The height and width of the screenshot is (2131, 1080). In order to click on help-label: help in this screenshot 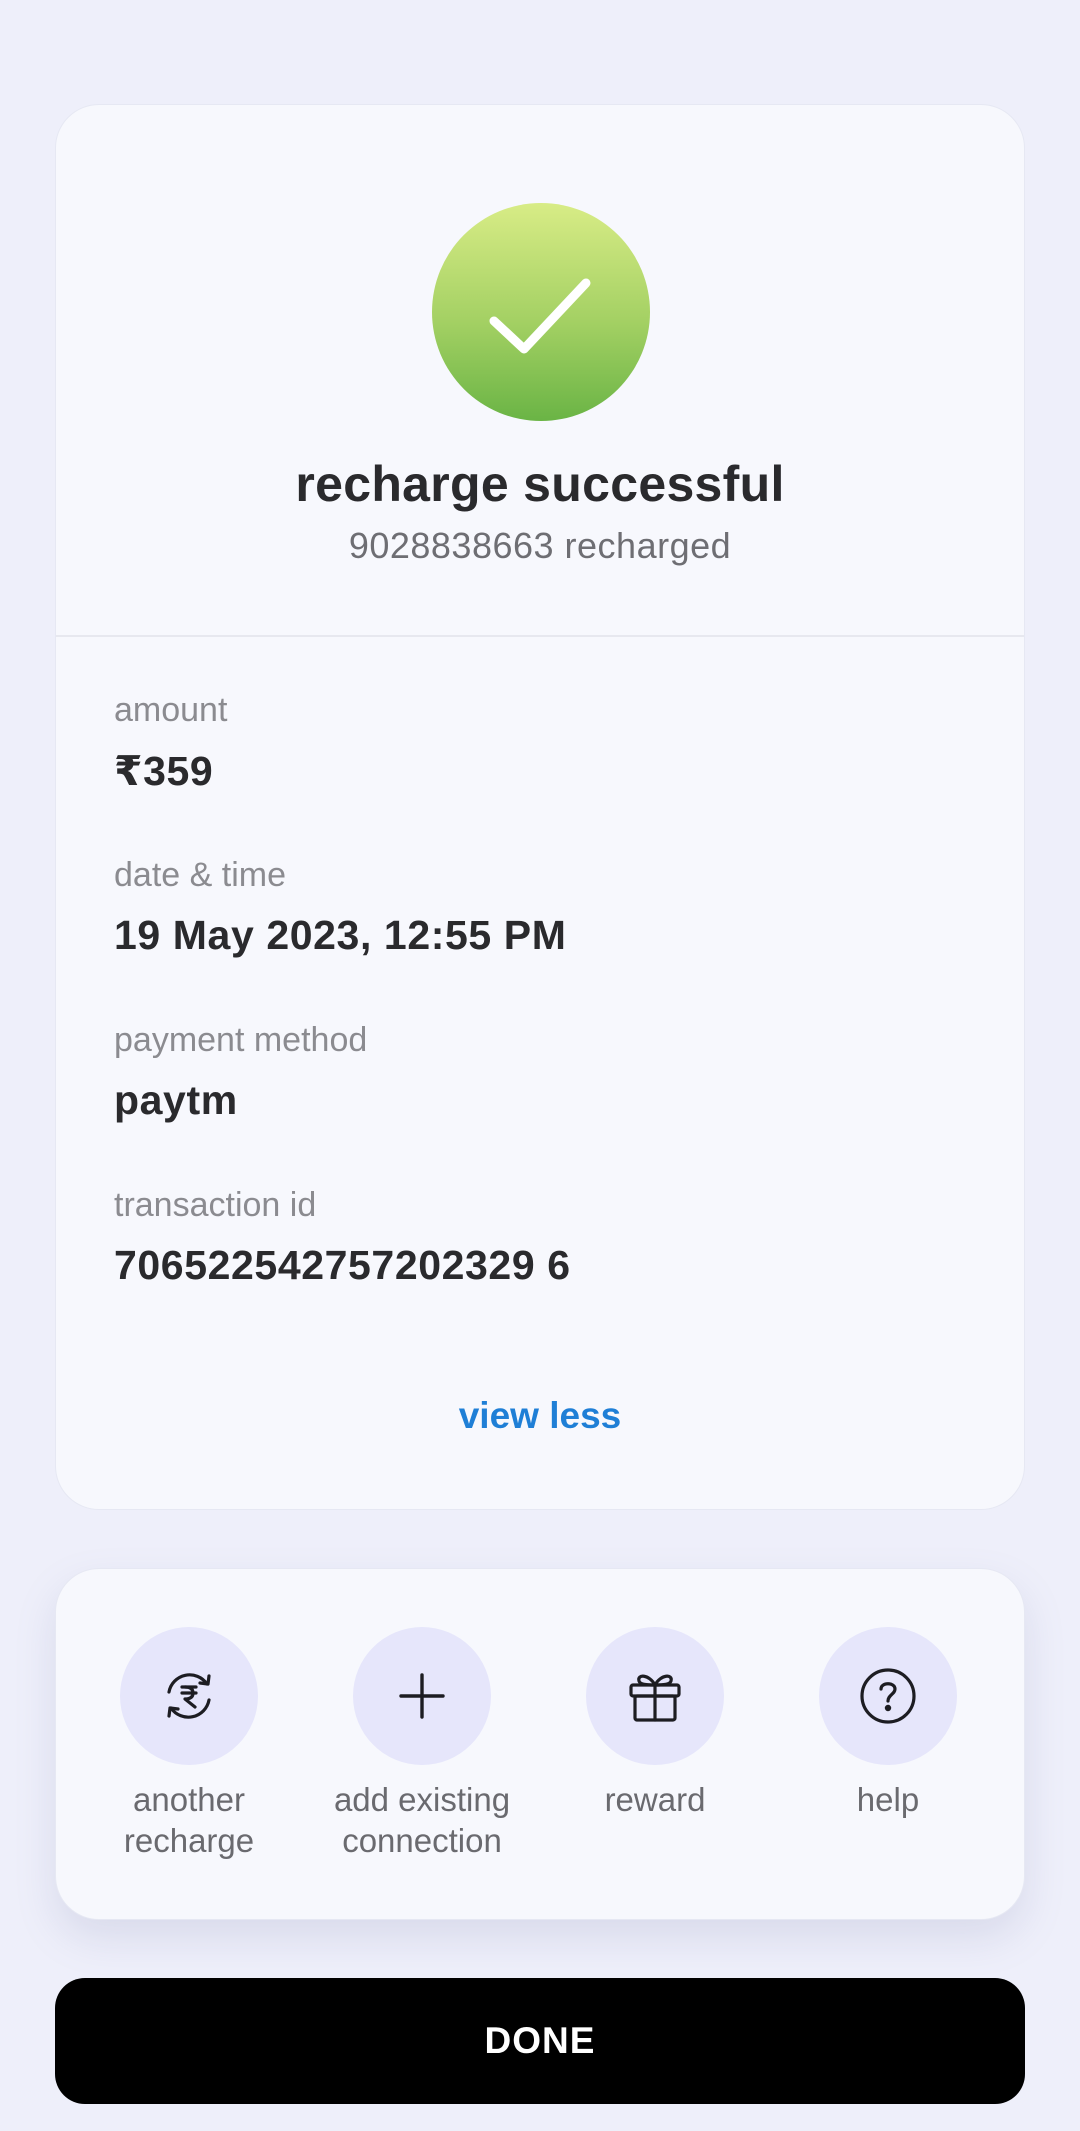, I will do `click(888, 1799)`.